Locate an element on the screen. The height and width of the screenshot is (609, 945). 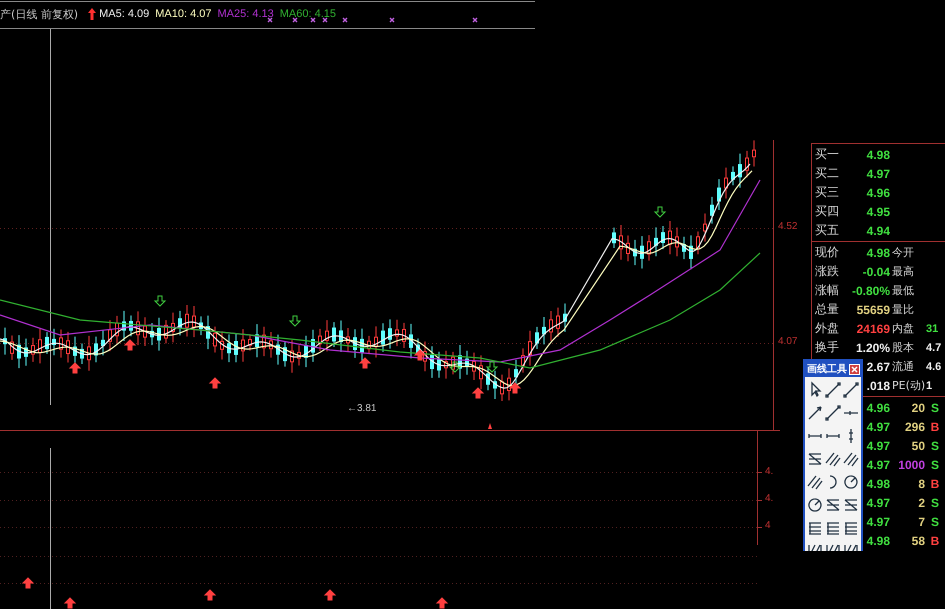
trade-volume: 50 is located at coordinates (917, 445).